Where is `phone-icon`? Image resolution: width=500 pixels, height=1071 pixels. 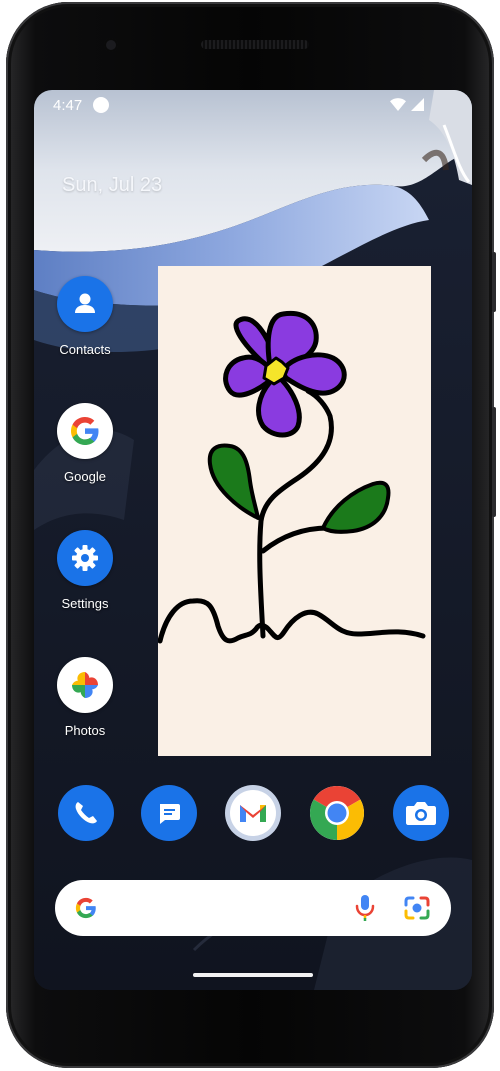 phone-icon is located at coordinates (86, 813).